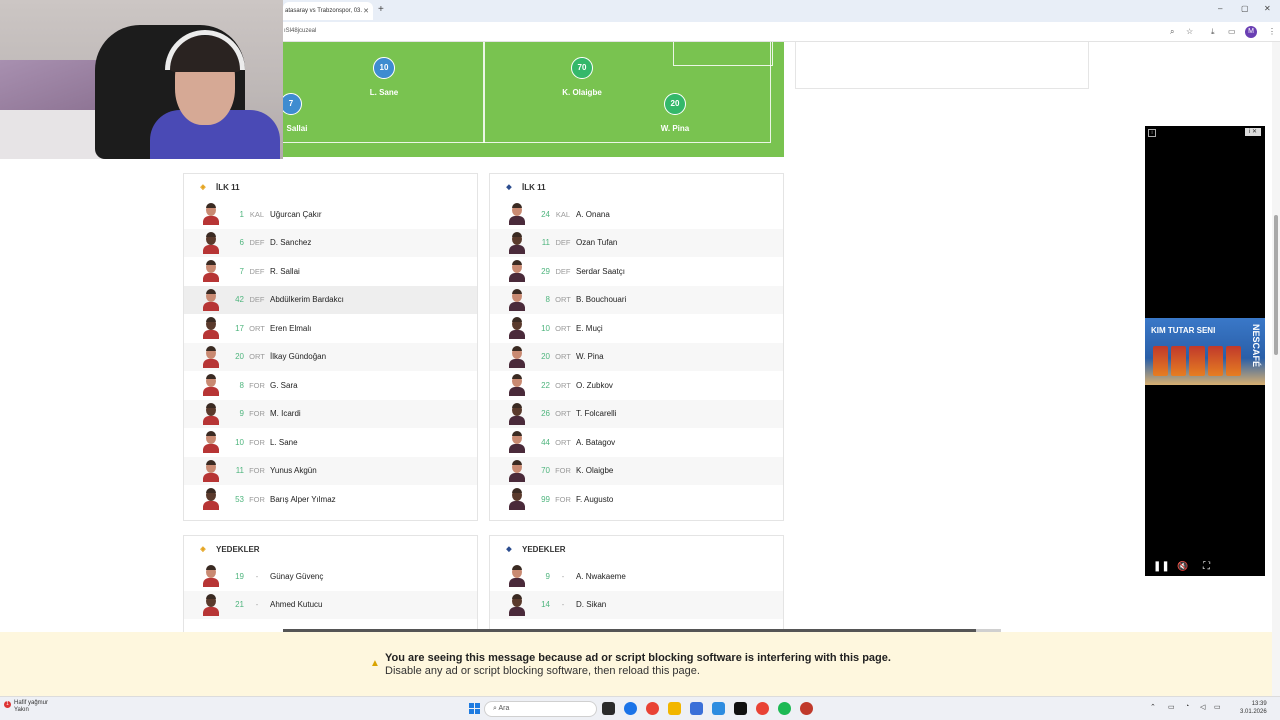  I want to click on player-row: 99 FOR F. Augusto, so click(636, 499).